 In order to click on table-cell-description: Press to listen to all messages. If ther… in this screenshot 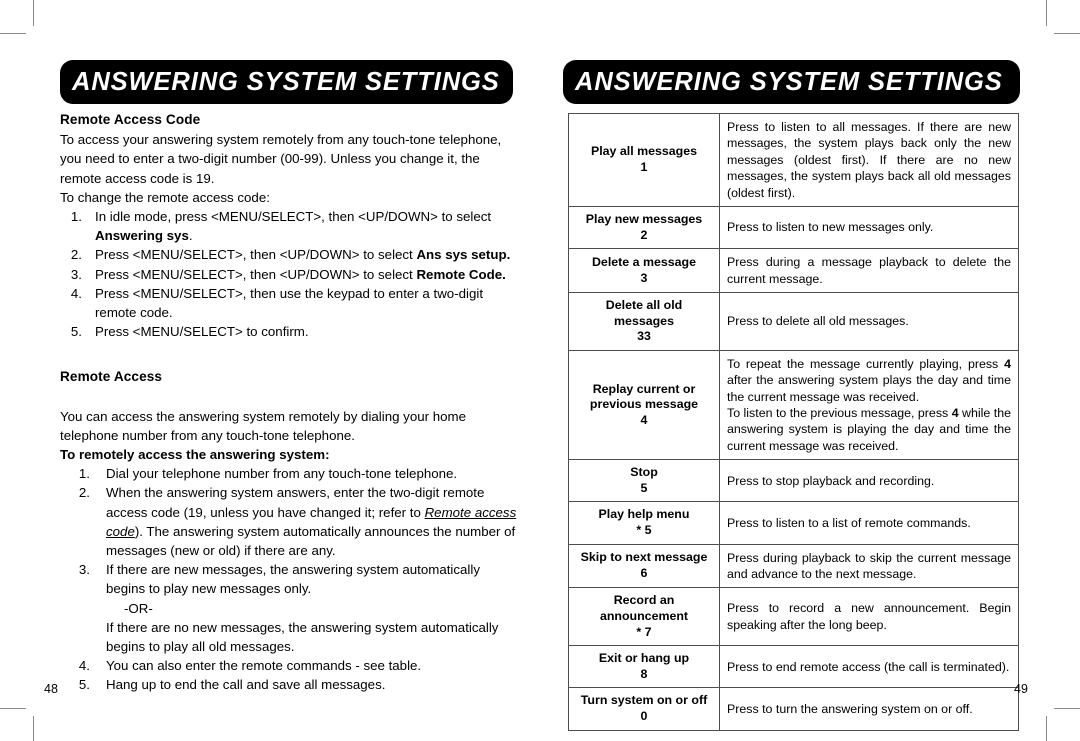, I will do `click(869, 160)`.